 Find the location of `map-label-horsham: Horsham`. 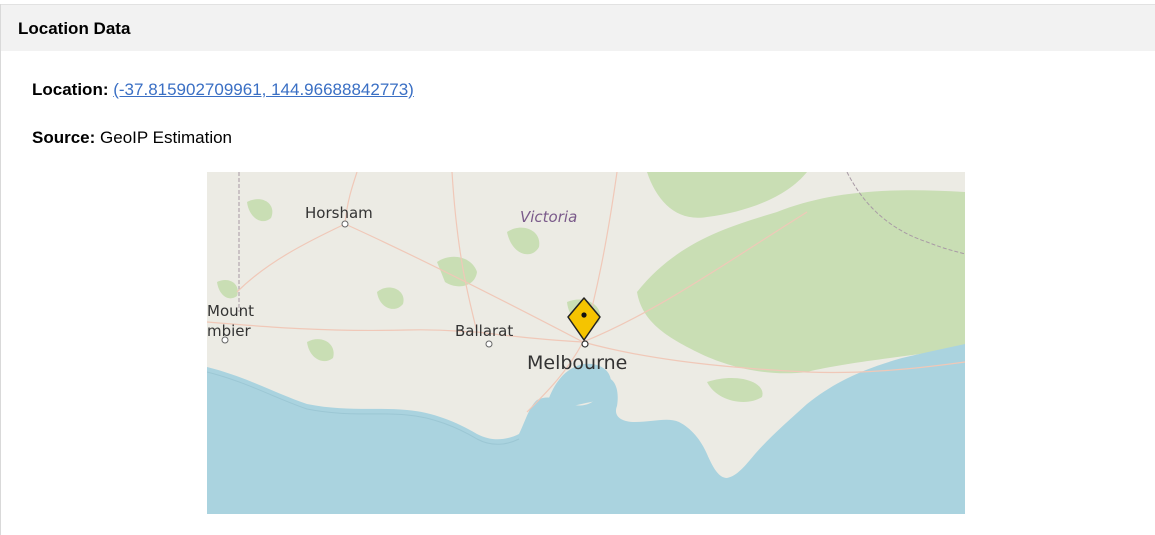

map-label-horsham: Horsham is located at coordinates (339, 213).